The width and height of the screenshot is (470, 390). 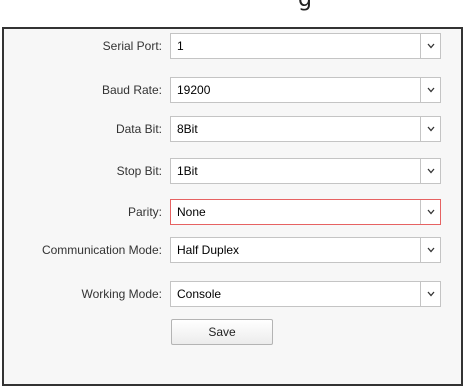 I want to click on stop-bit-label: Stop Bit:, so click(x=139, y=171).